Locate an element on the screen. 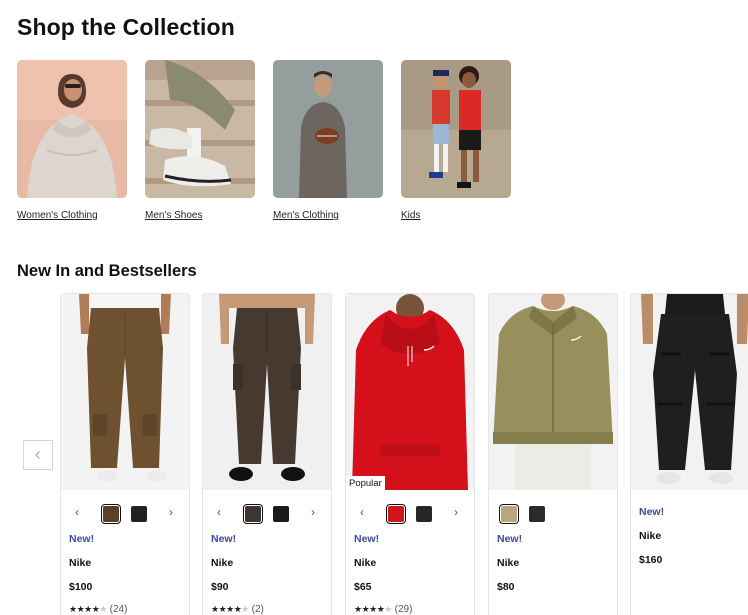 The height and width of the screenshot is (615, 748). product-card: ‹ › New! Nike $90 ★★★★★ (2) is located at coordinates (267, 454).